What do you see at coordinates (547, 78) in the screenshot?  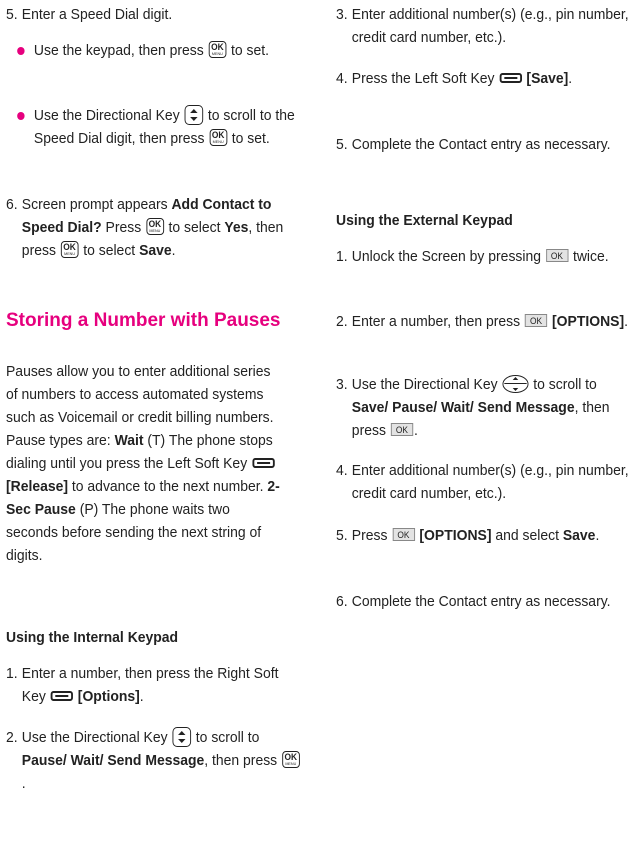 I see `save-term: [Save]` at bounding box center [547, 78].